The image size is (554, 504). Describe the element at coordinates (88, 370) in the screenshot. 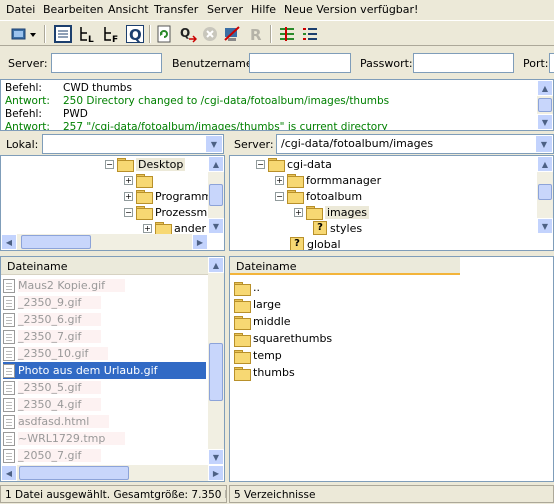

I see `file-name: Photo aus dem Urlaub.gif` at that location.